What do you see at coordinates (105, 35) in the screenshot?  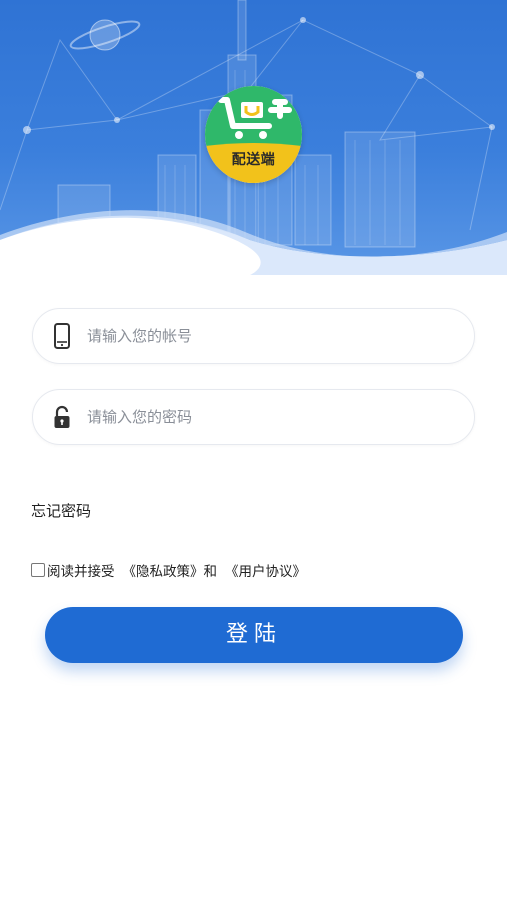 I see `planet-icon` at bounding box center [105, 35].